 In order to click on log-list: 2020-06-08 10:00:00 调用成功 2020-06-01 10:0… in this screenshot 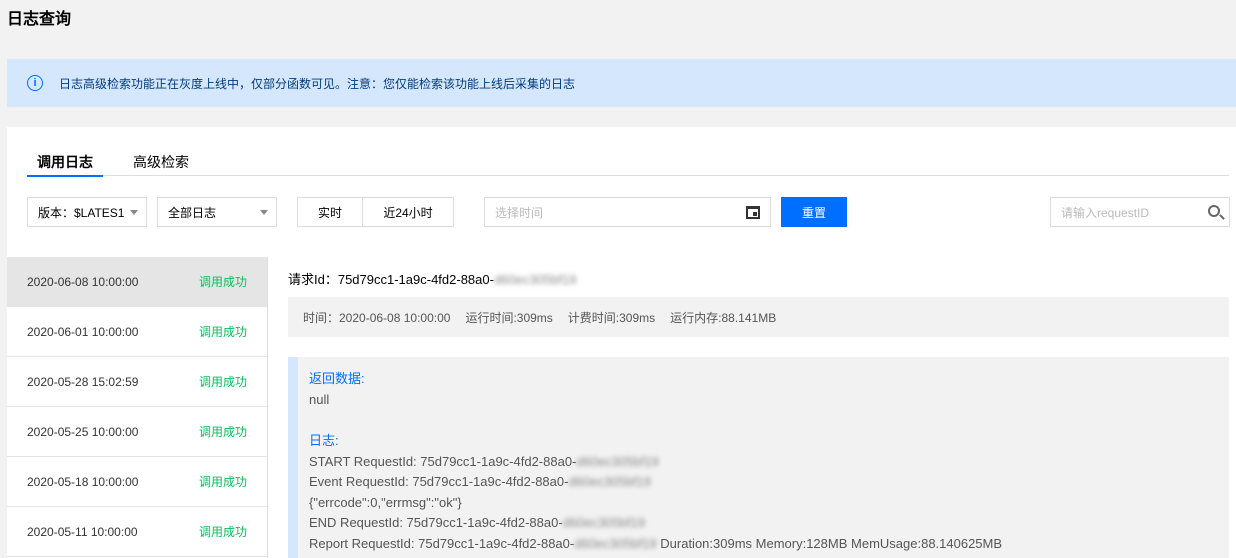, I will do `click(137, 407)`.